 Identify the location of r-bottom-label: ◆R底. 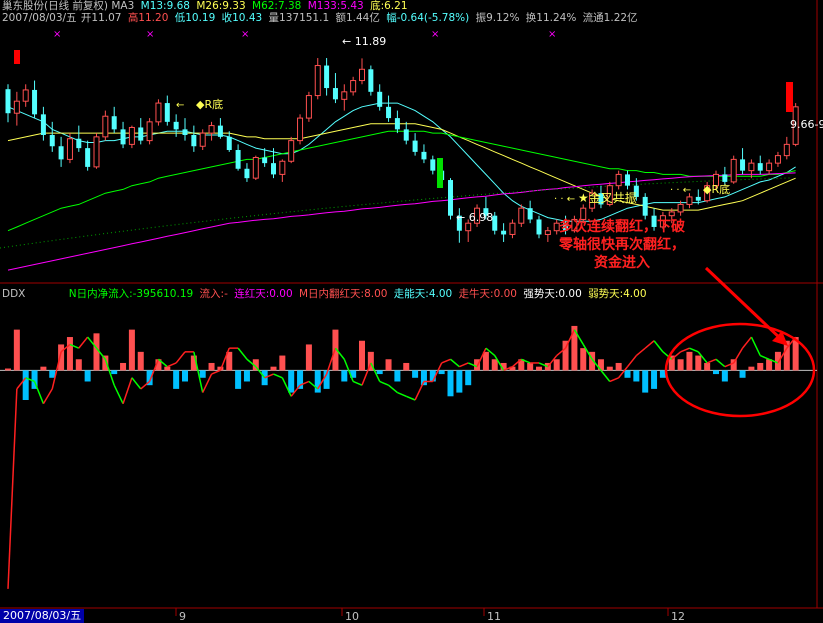
(209, 104).